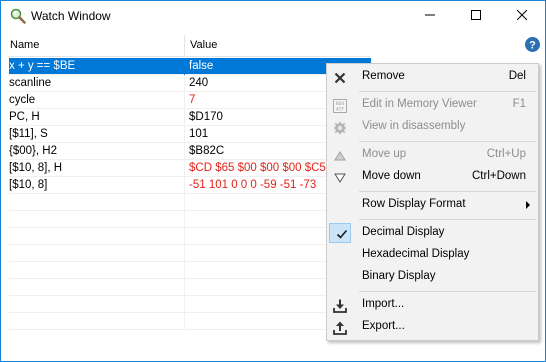 The image size is (546, 362). Describe the element at coordinates (506, 154) in the screenshot. I see `menu-shortcut: Ctrl+Up` at that location.